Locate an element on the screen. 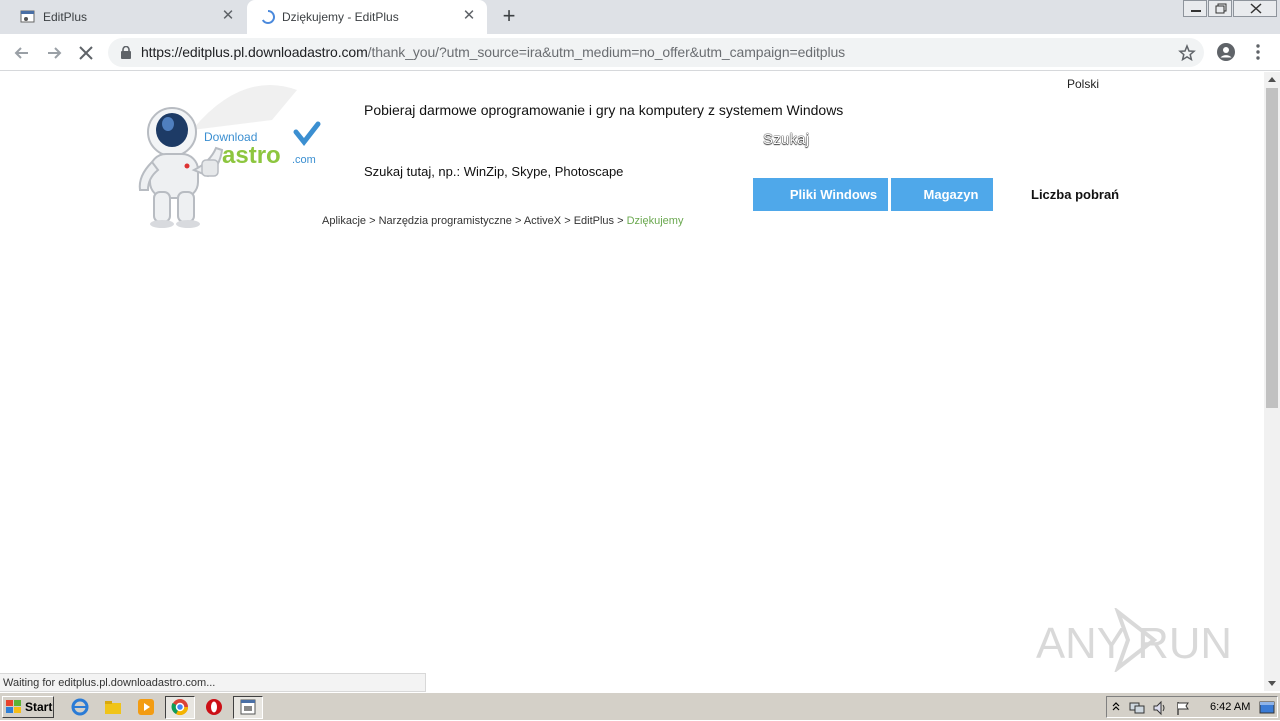  kebab-menu-icon is located at coordinates (1258, 52).